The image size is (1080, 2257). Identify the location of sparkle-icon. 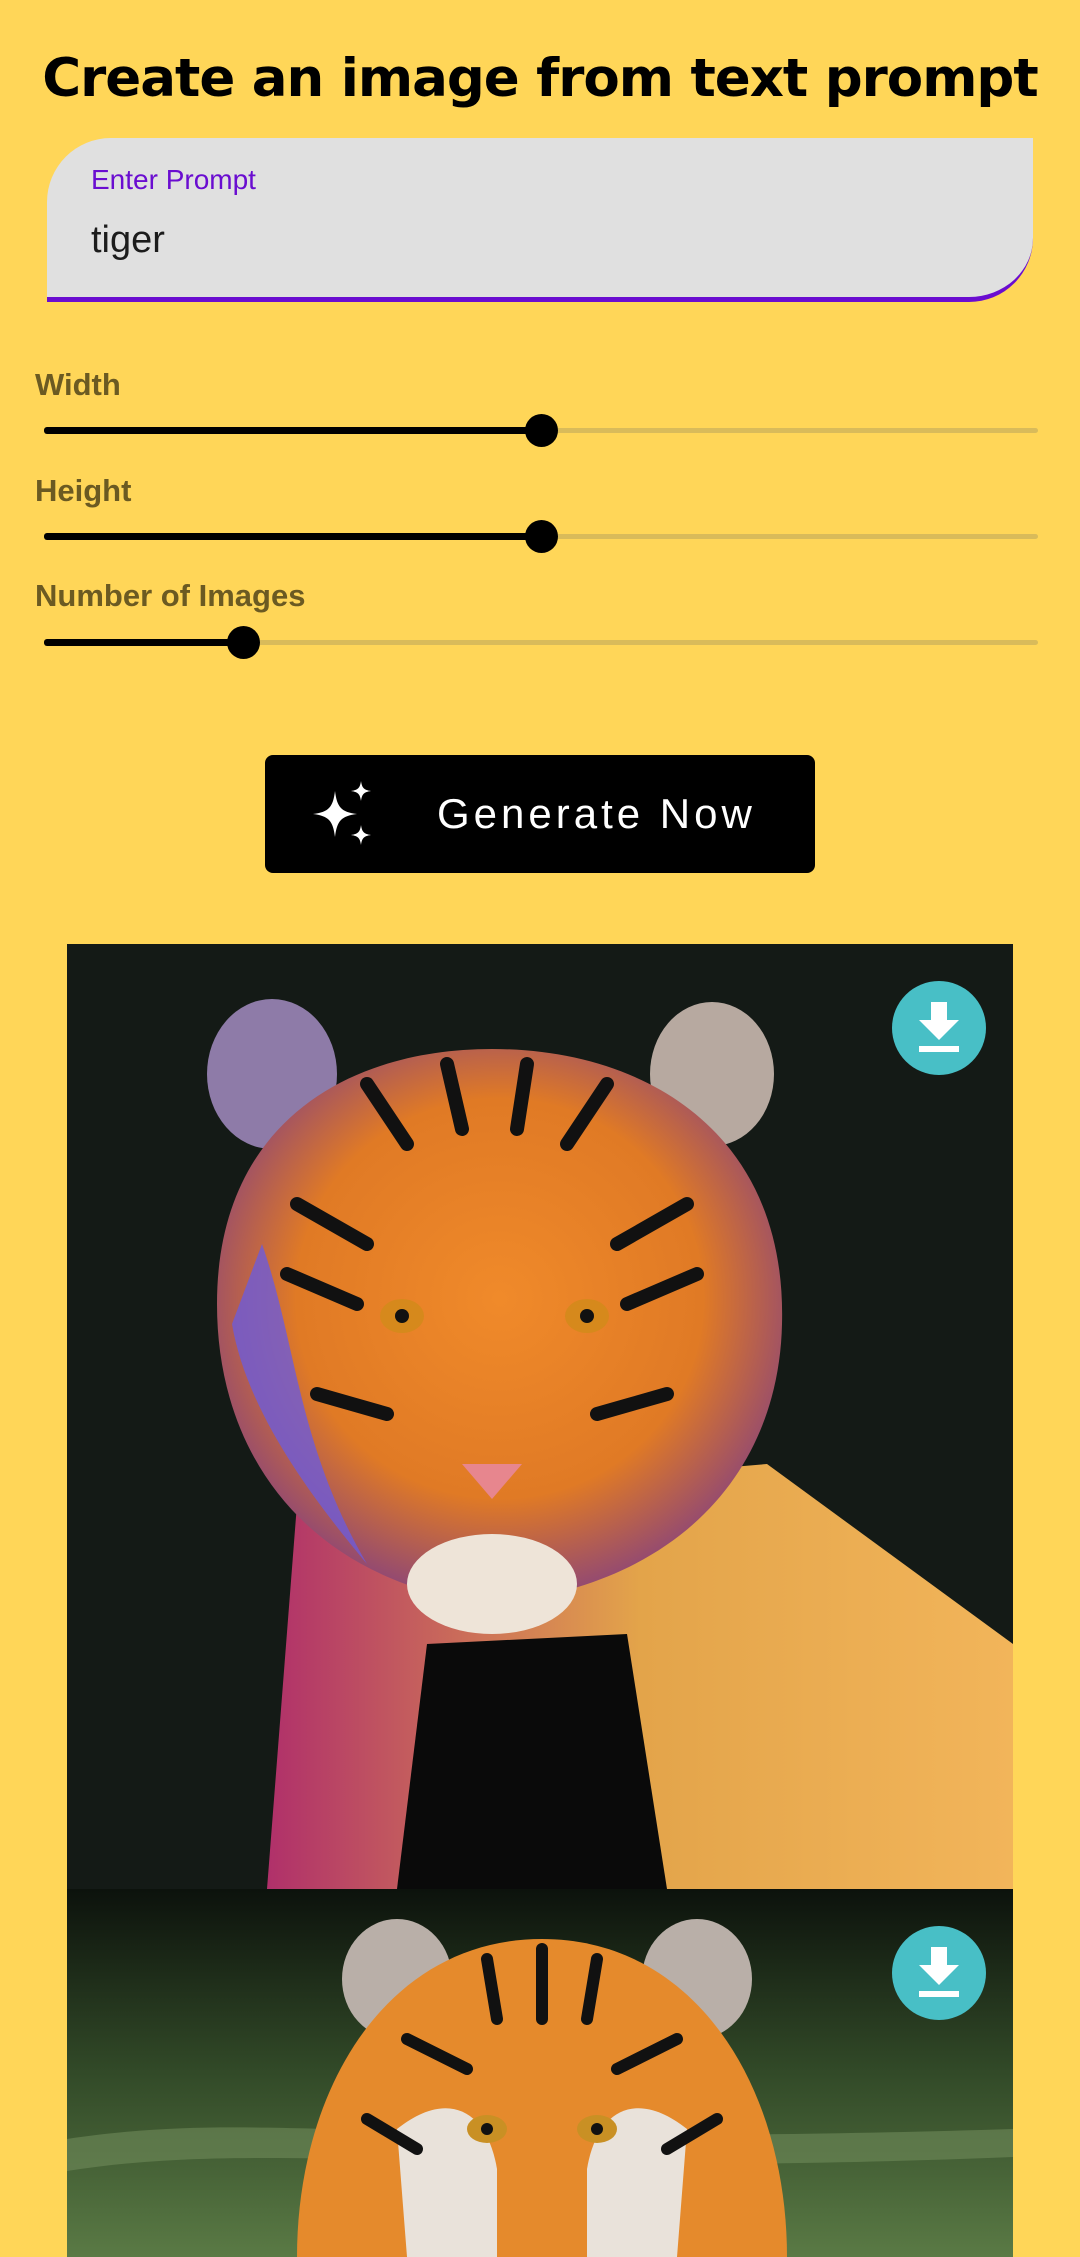
(342, 813).